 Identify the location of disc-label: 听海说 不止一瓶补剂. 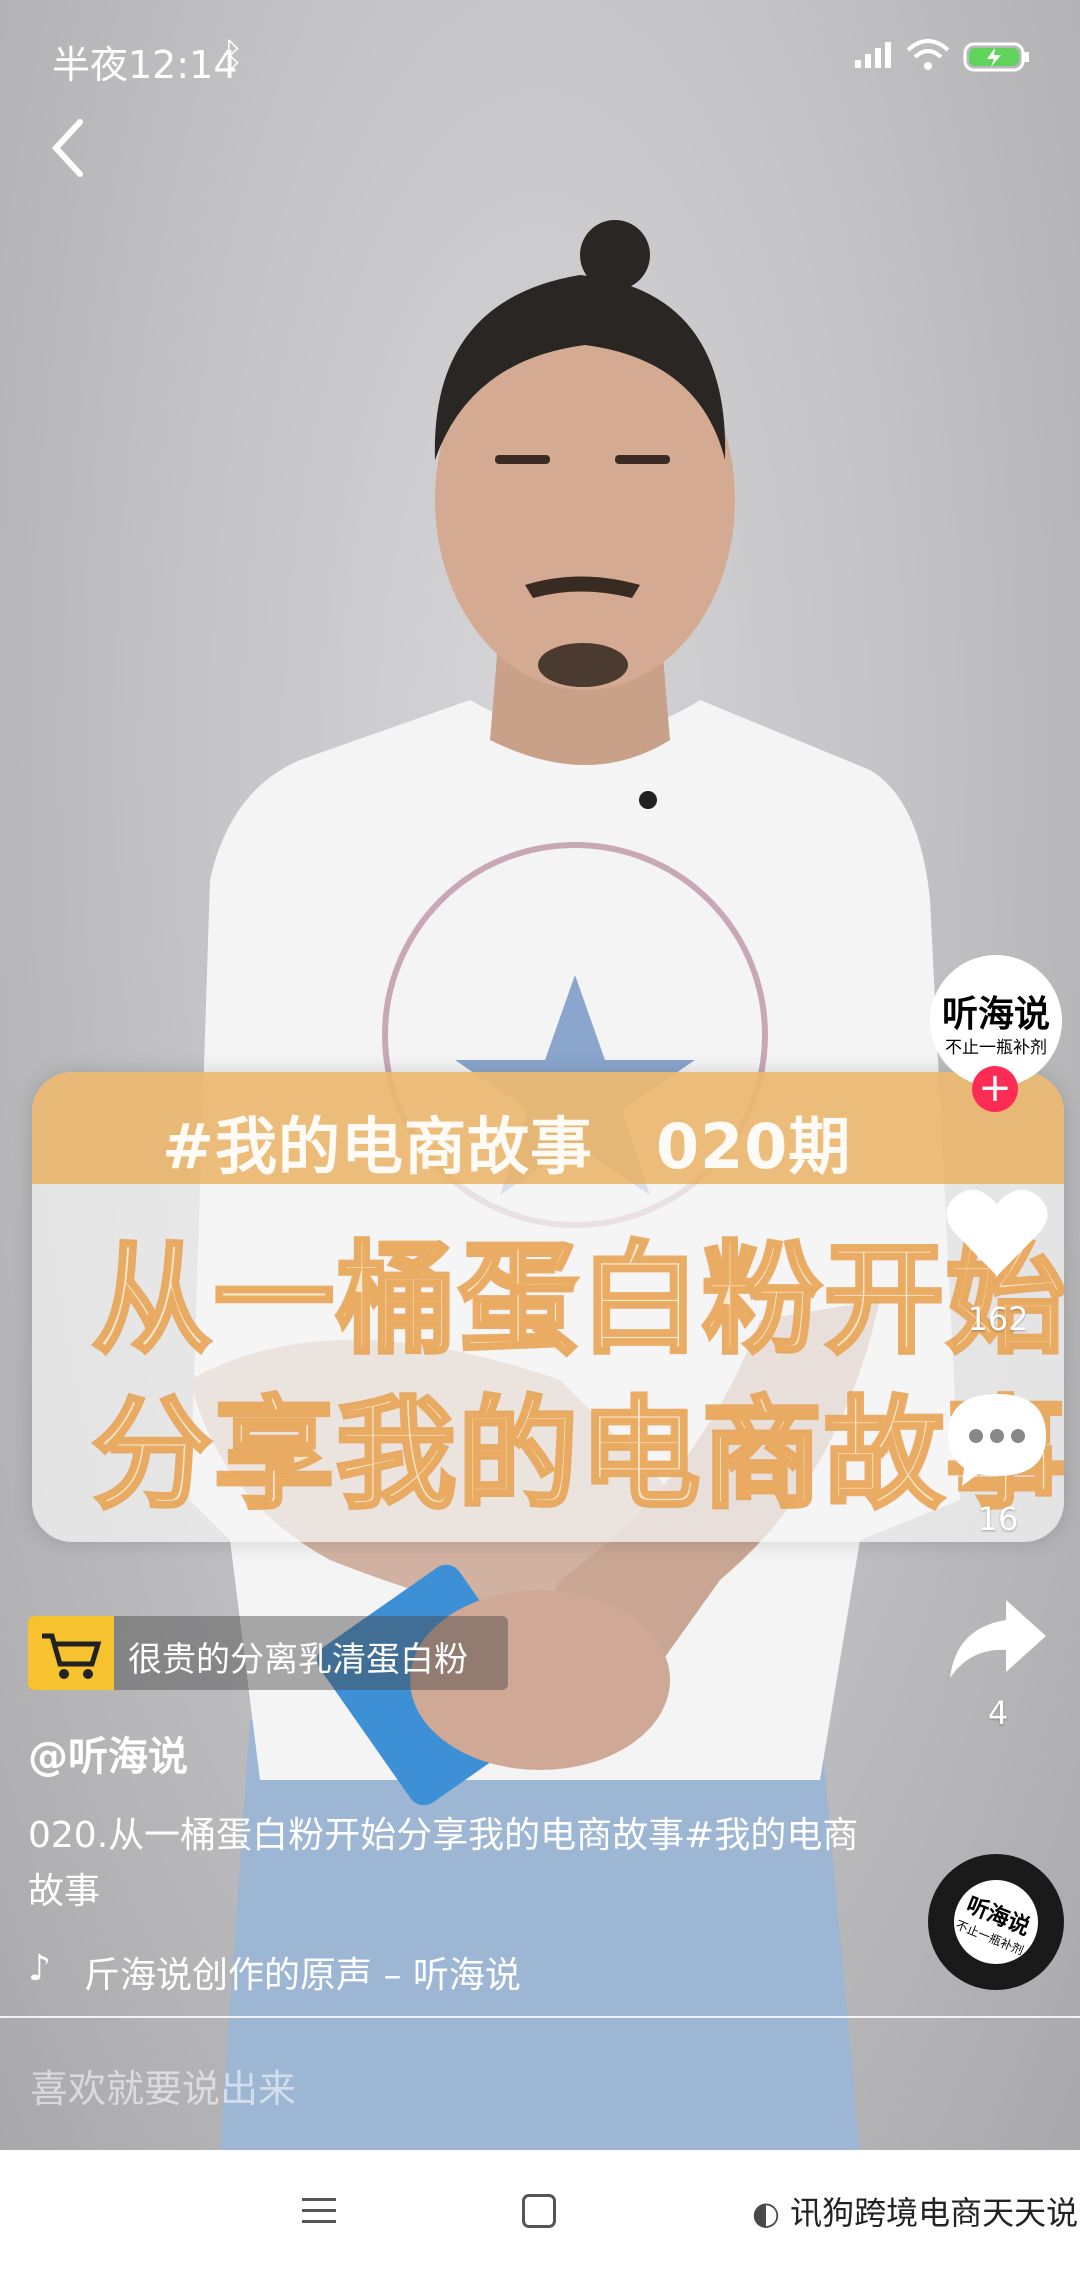
(996, 1922).